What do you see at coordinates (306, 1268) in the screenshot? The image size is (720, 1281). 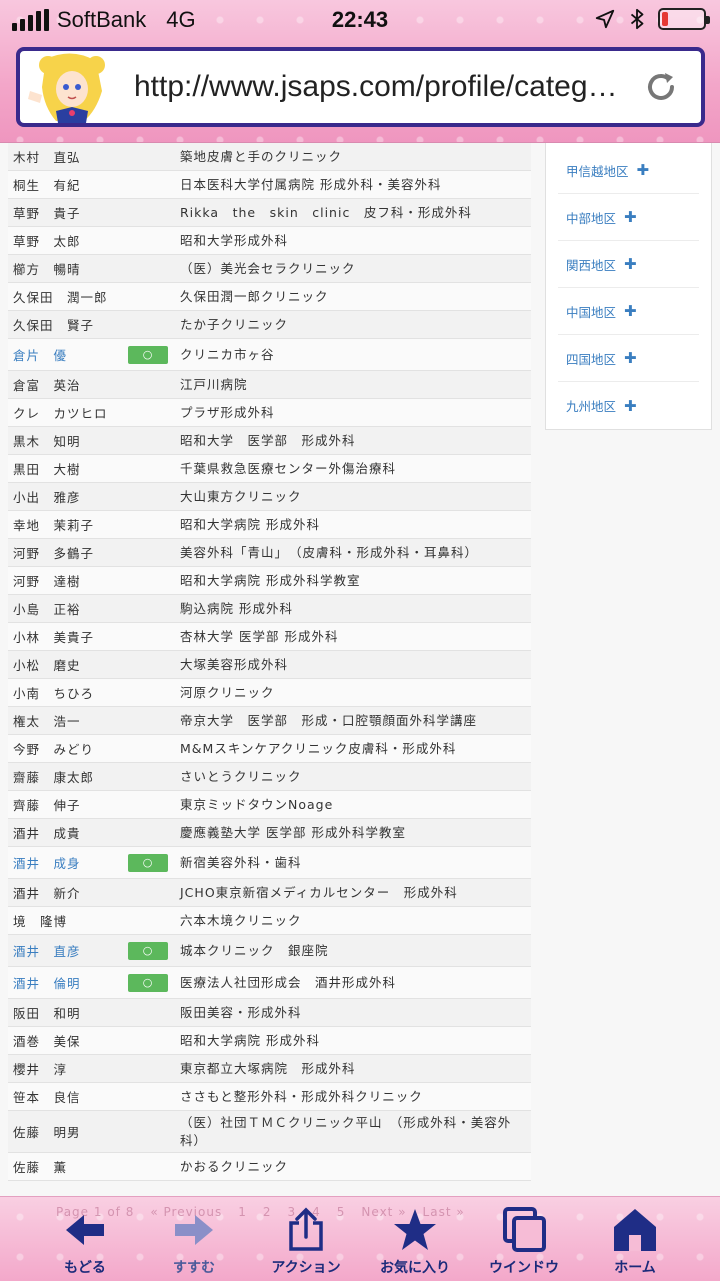 I see `action-label: アクション` at bounding box center [306, 1268].